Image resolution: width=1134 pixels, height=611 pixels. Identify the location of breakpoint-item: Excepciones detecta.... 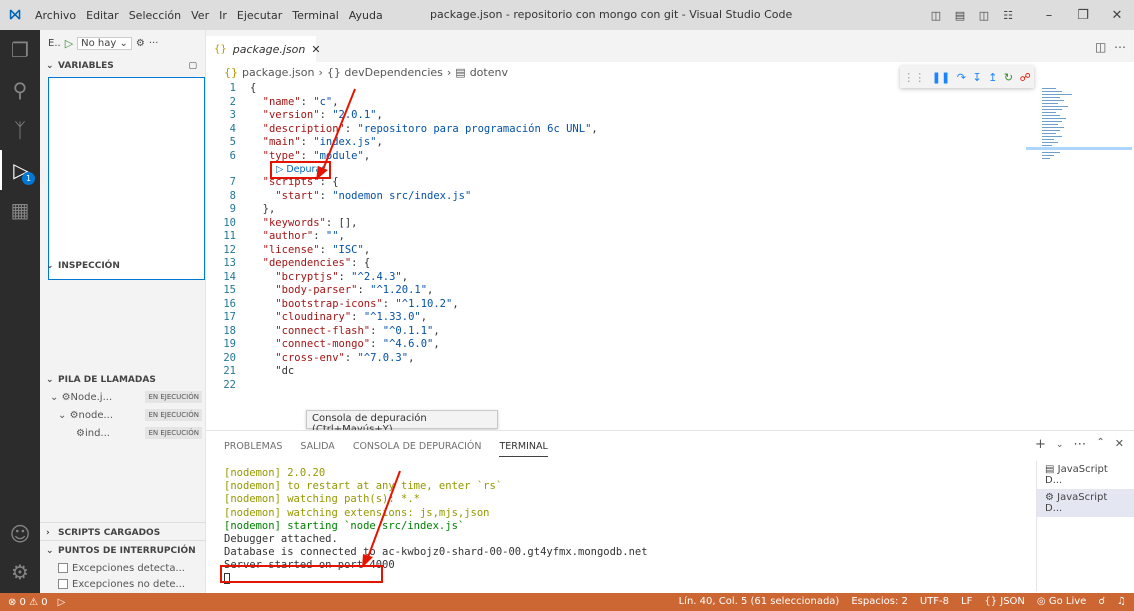
(121, 568).